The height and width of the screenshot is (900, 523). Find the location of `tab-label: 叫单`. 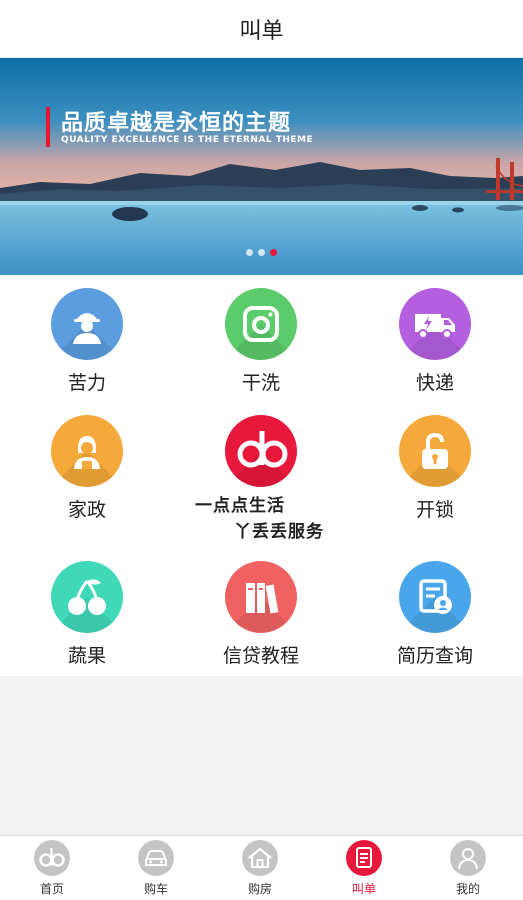

tab-label: 叫单 is located at coordinates (363, 889).